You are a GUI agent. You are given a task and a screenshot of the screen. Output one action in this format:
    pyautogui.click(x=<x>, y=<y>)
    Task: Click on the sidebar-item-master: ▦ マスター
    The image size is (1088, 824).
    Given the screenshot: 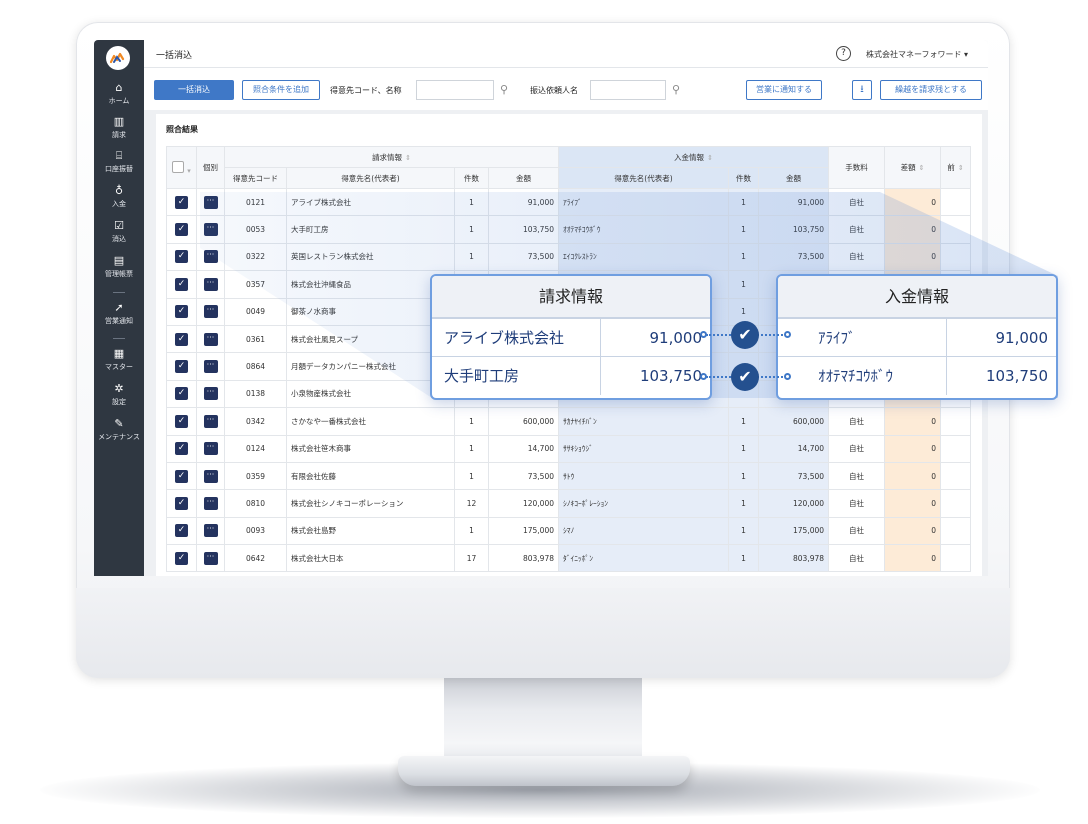 What is the action you would take?
    pyautogui.click(x=119, y=360)
    